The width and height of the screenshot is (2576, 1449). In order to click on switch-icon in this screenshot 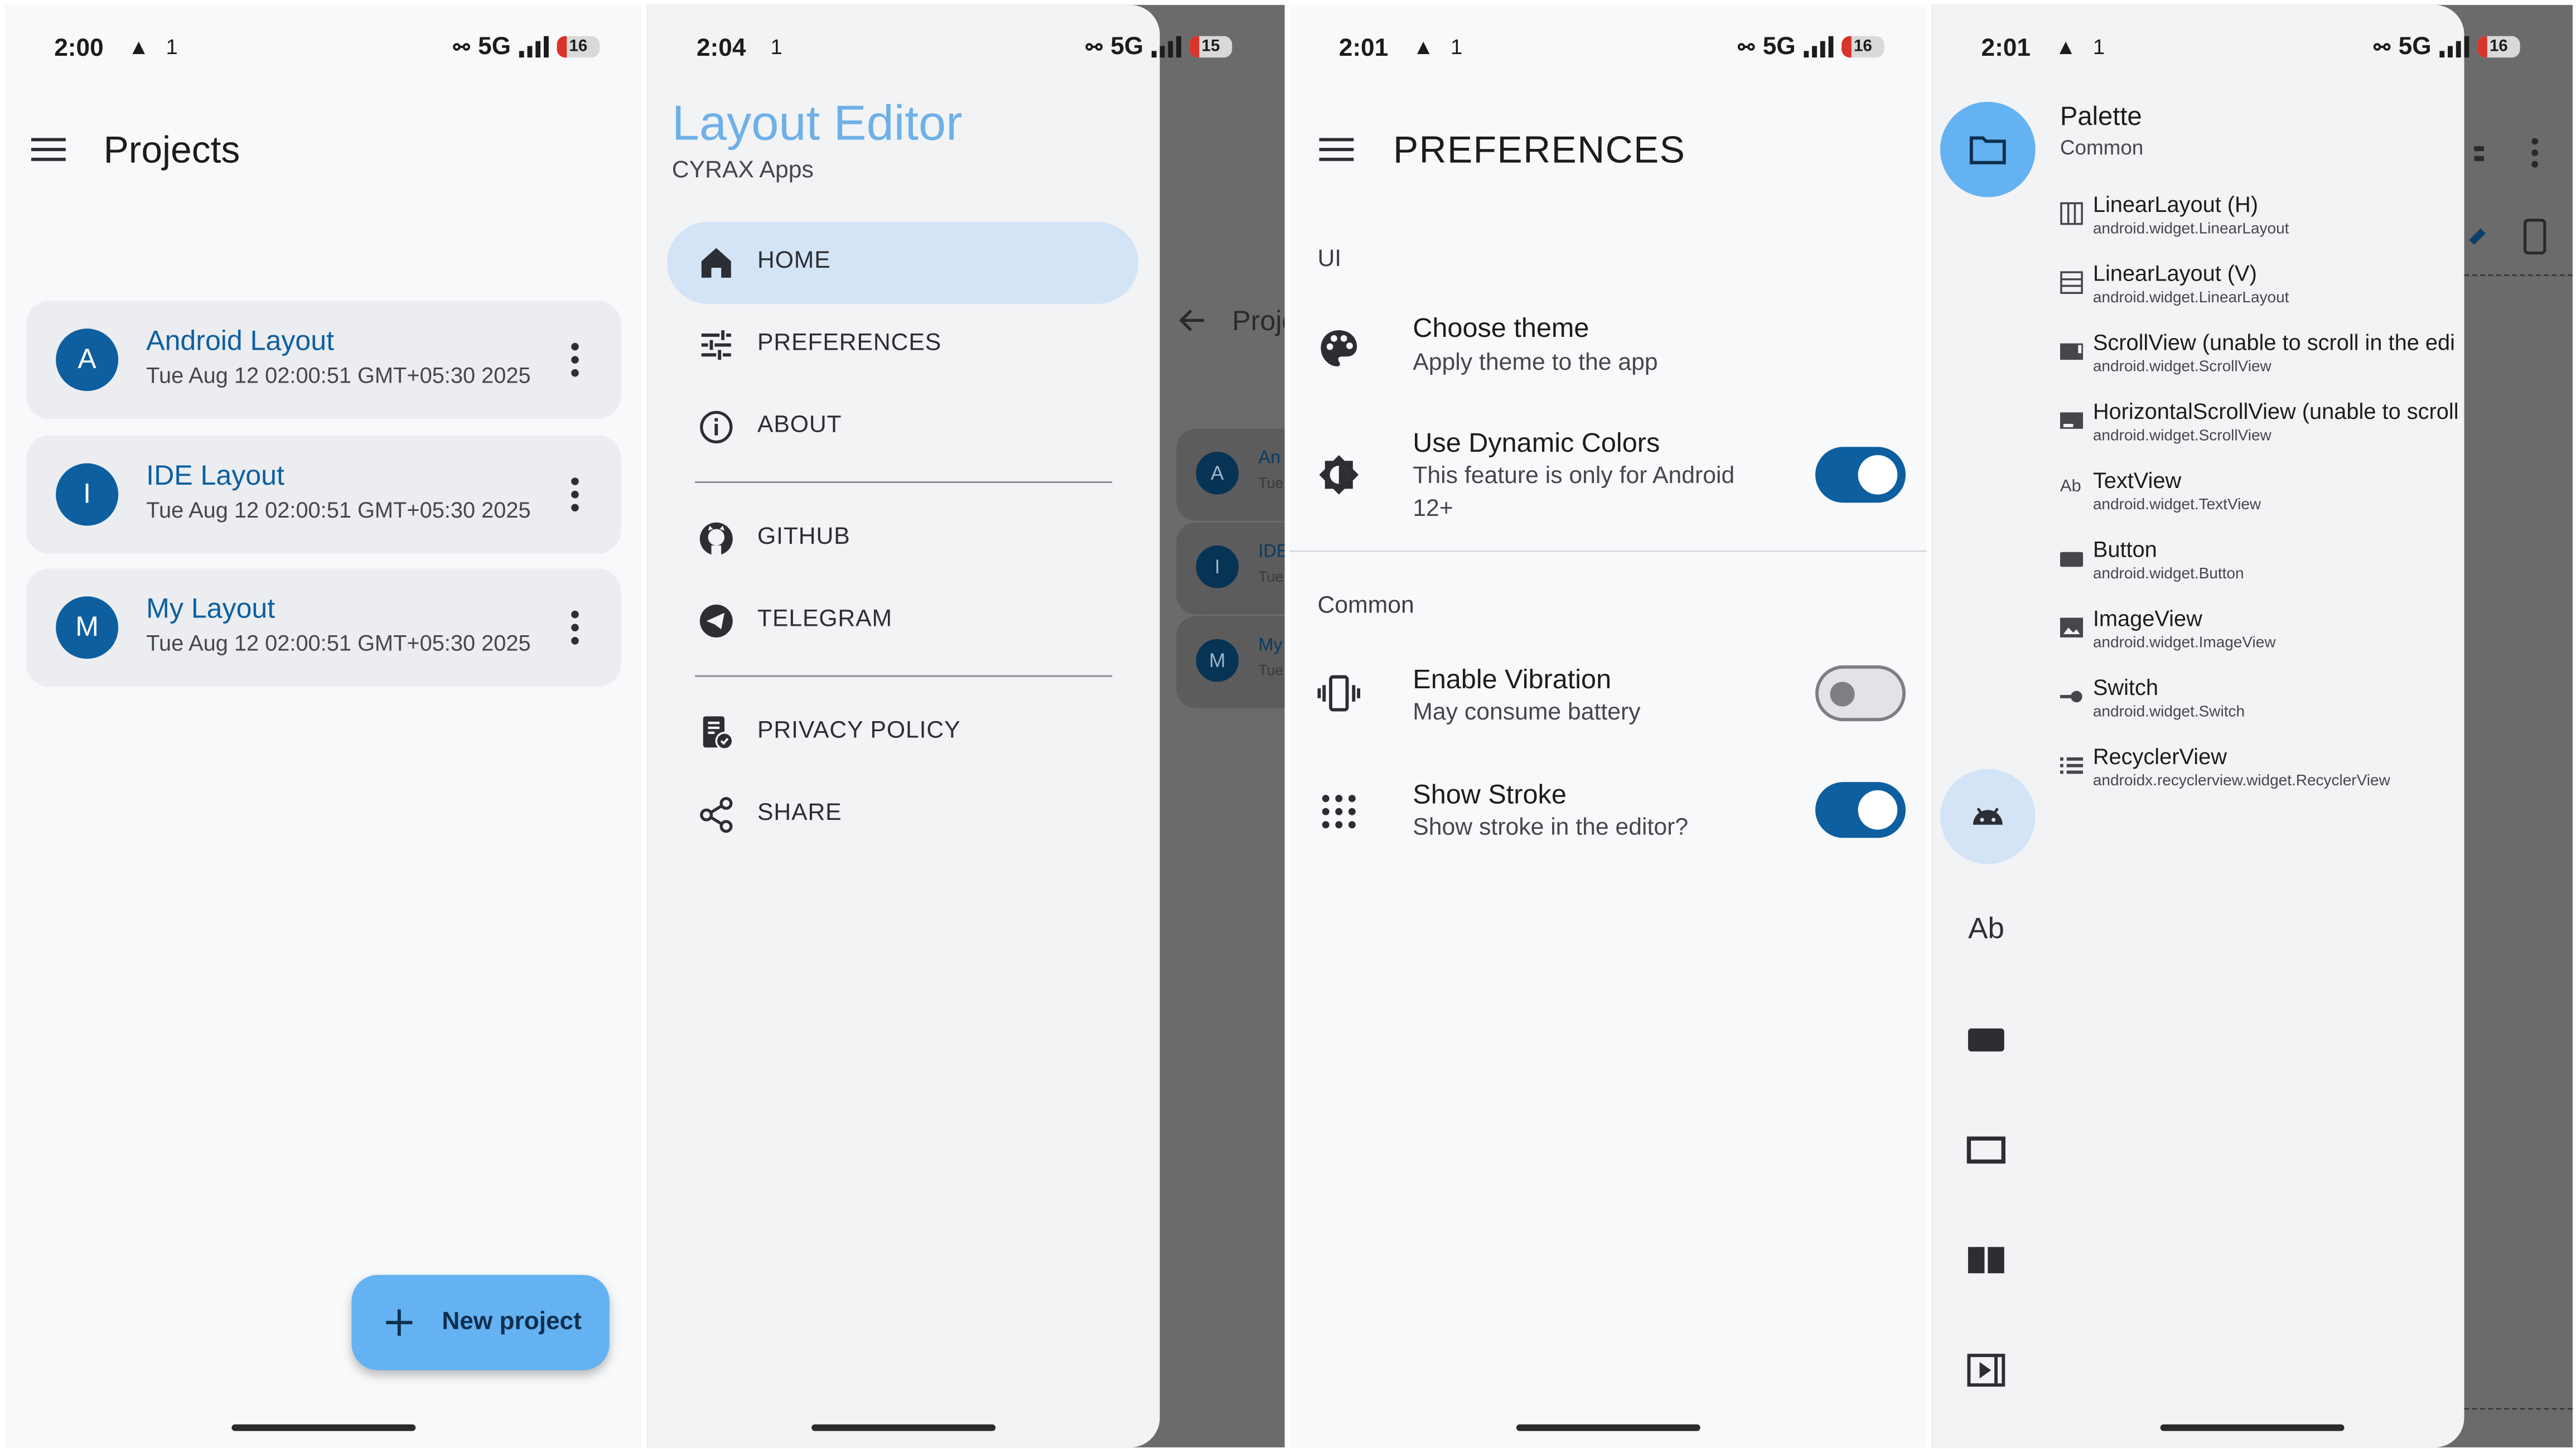, I will do `click(2071, 696)`.